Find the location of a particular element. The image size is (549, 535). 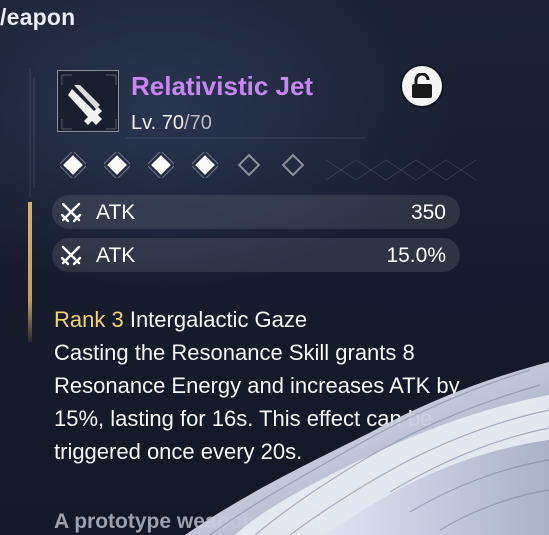

weapon-portrait is located at coordinates (88, 101).